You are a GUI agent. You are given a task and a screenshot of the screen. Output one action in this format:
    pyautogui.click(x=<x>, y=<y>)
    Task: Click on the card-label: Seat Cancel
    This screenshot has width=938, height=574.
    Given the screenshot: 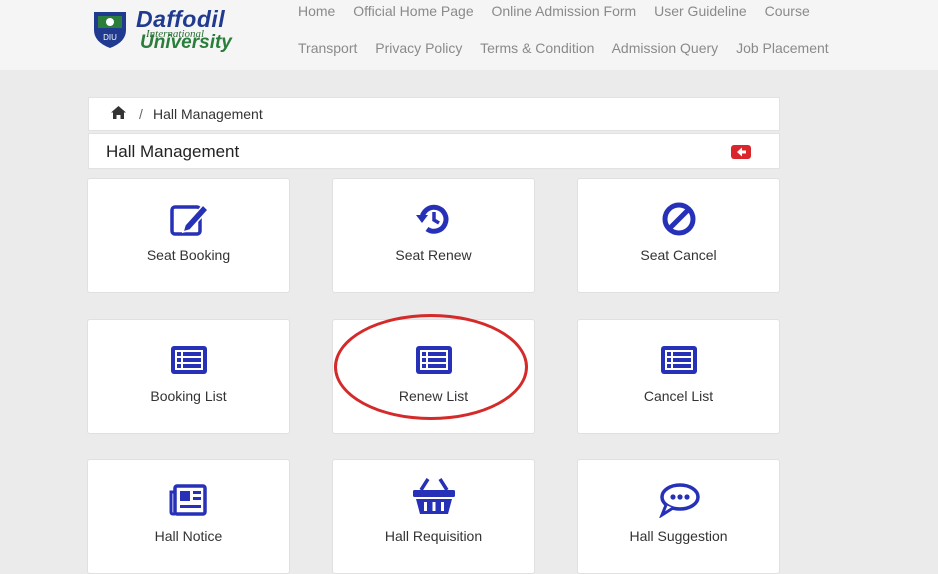 What is the action you would take?
    pyautogui.click(x=678, y=255)
    